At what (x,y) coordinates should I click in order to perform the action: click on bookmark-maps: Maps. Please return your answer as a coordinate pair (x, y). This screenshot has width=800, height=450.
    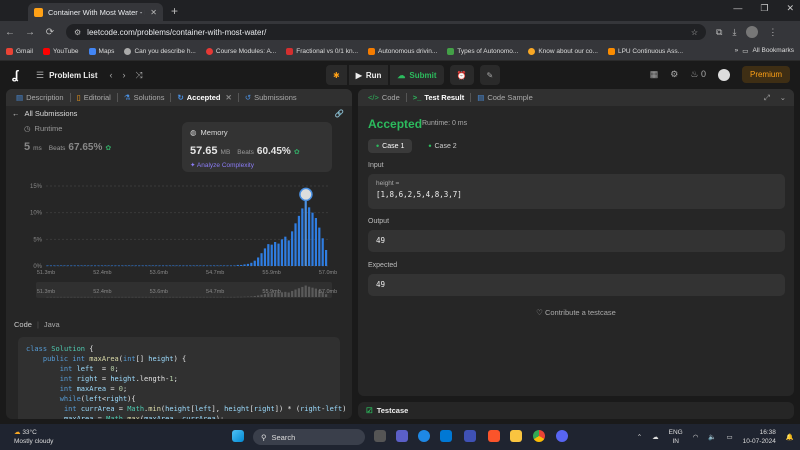
    Looking at the image, I should click on (101, 51).